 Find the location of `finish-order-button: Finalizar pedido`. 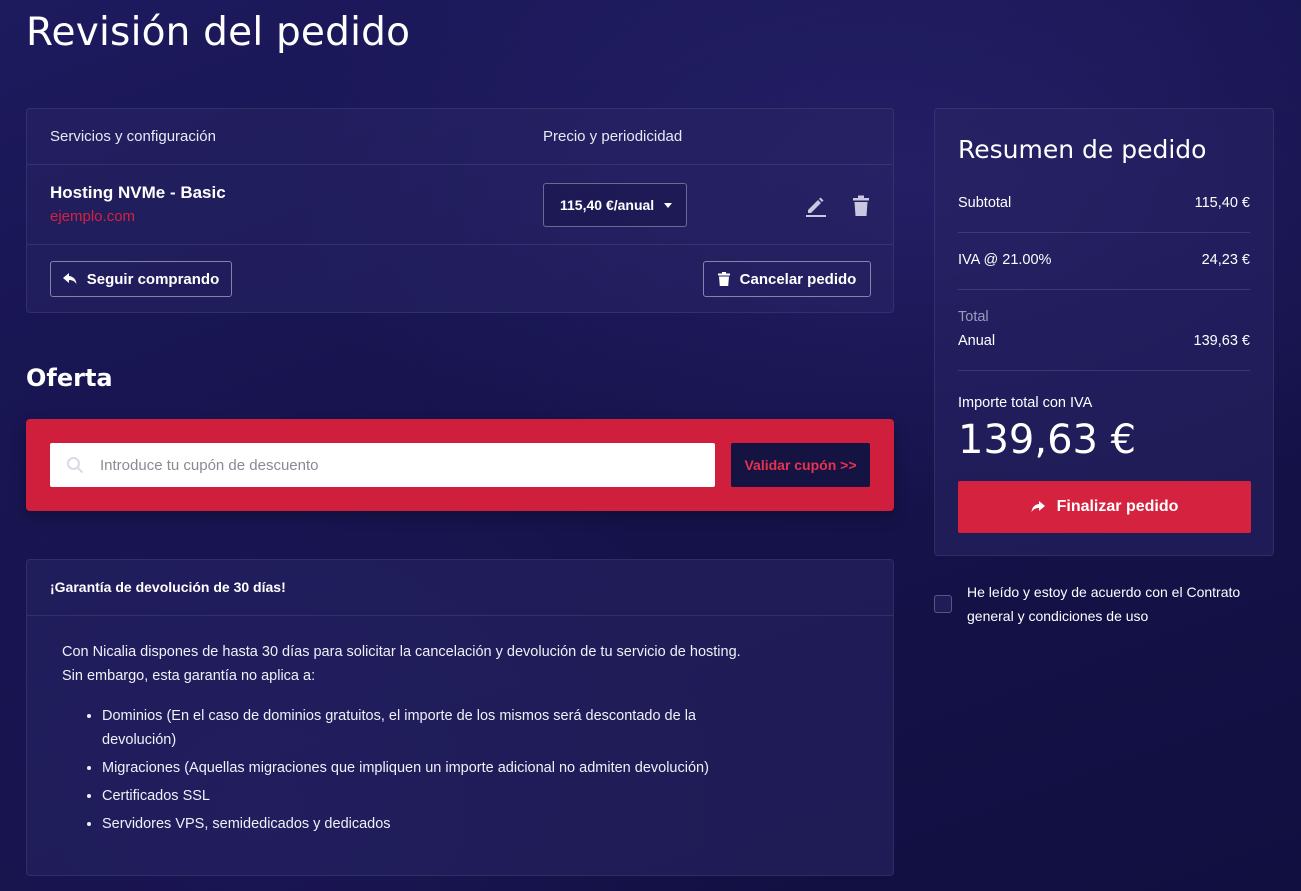

finish-order-button: Finalizar pedido is located at coordinates (1104, 507).